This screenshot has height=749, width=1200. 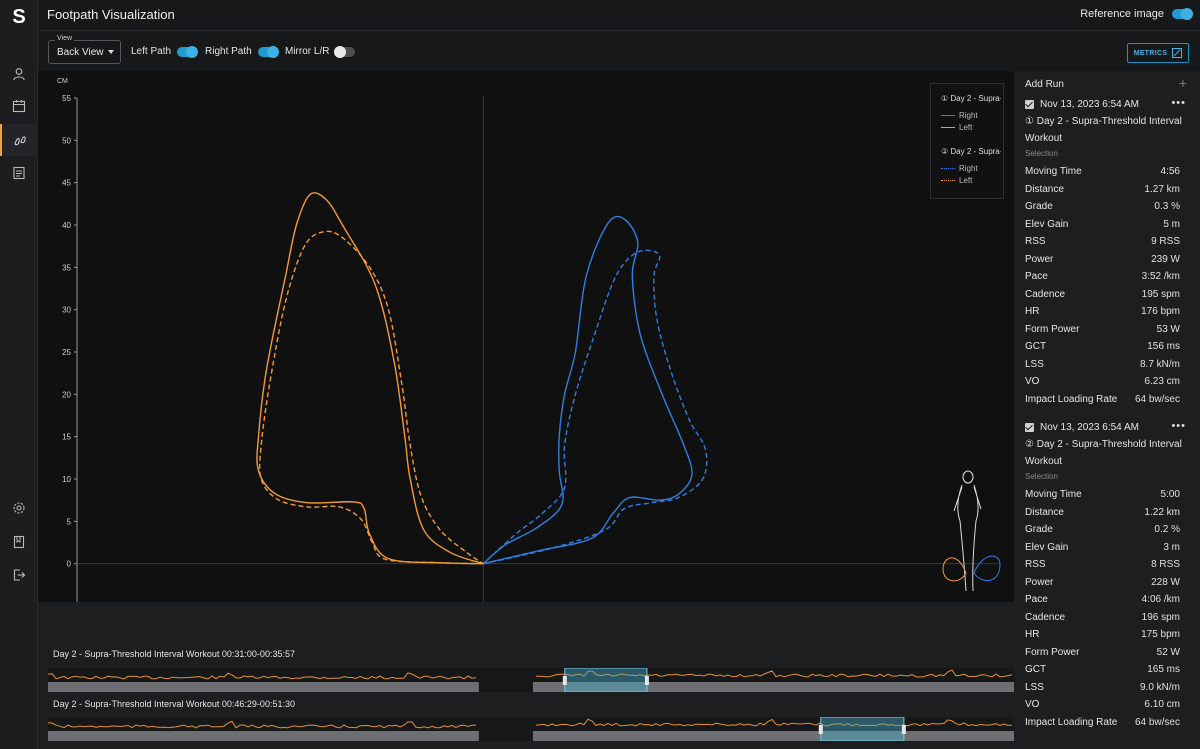 What do you see at coordinates (1182, 14) in the screenshot?
I see `reference-image-toggle` at bounding box center [1182, 14].